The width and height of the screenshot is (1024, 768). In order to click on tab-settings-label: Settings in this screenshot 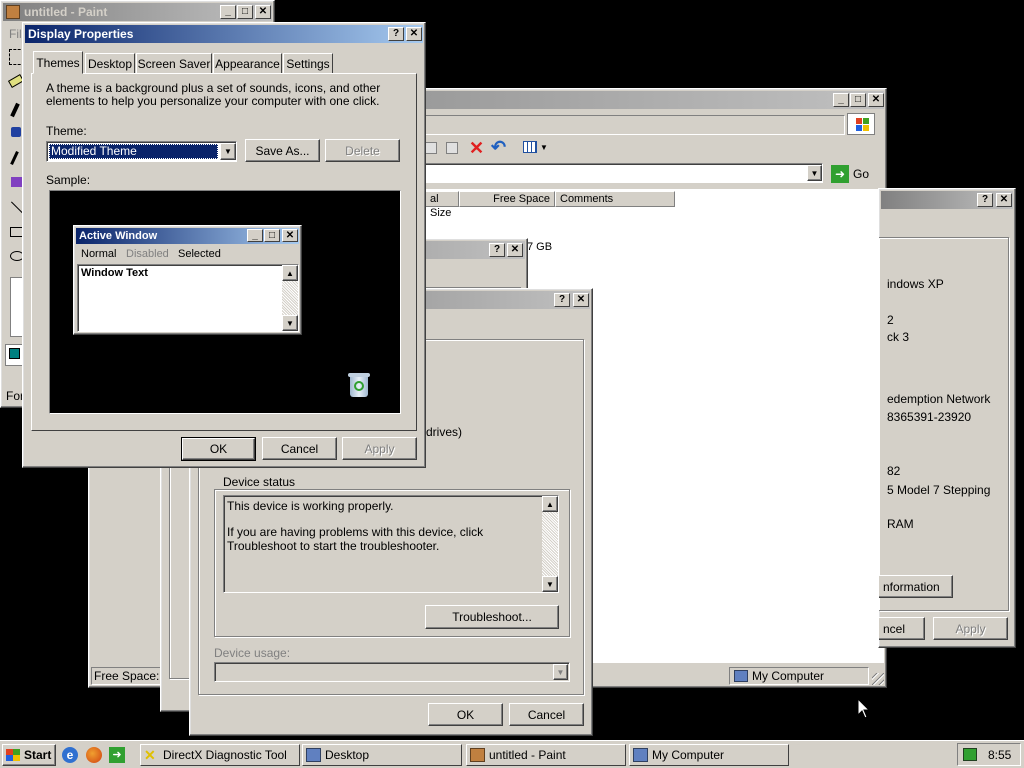, I will do `click(308, 63)`.